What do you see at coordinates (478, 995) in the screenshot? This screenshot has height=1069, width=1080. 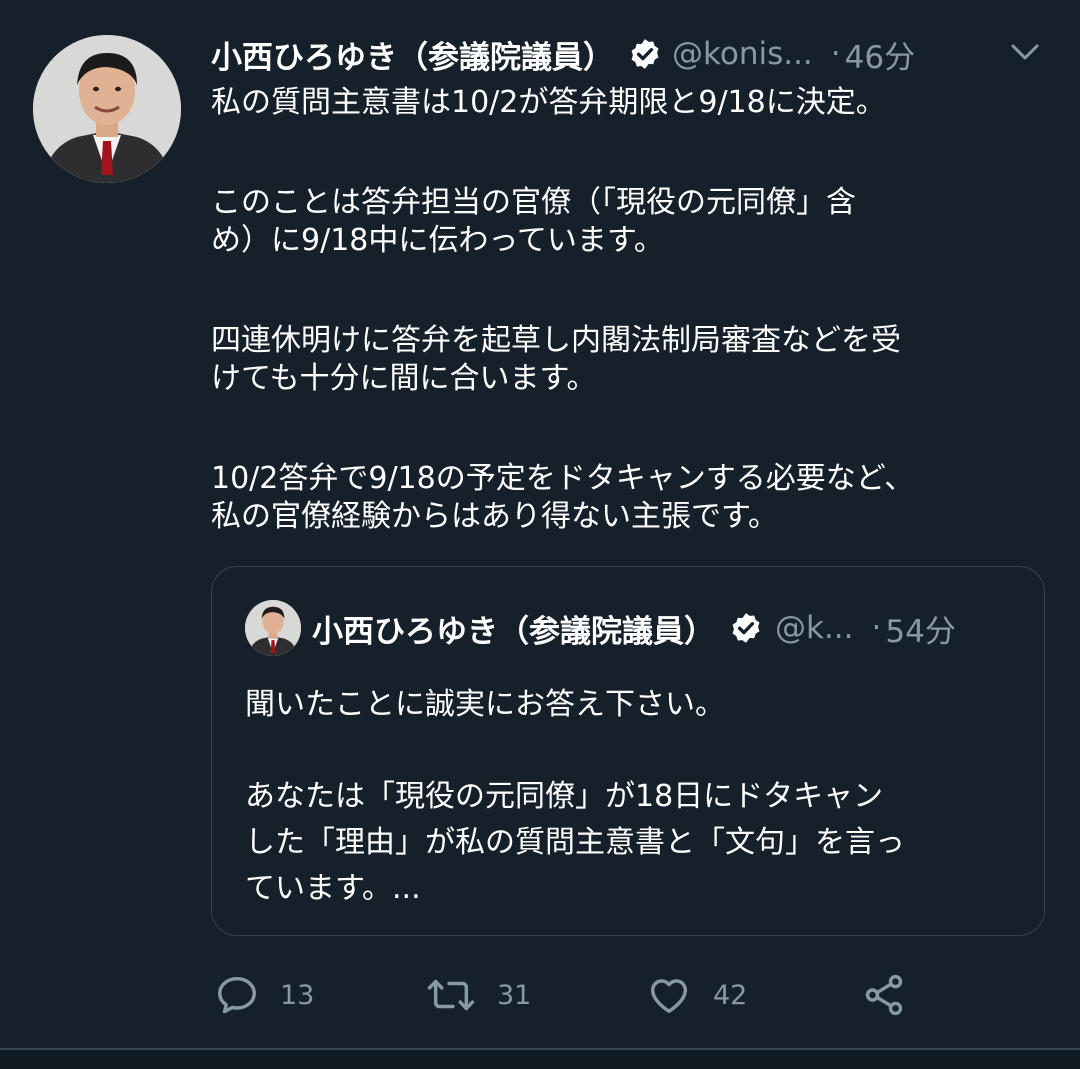 I see `retweet-button: 31` at bounding box center [478, 995].